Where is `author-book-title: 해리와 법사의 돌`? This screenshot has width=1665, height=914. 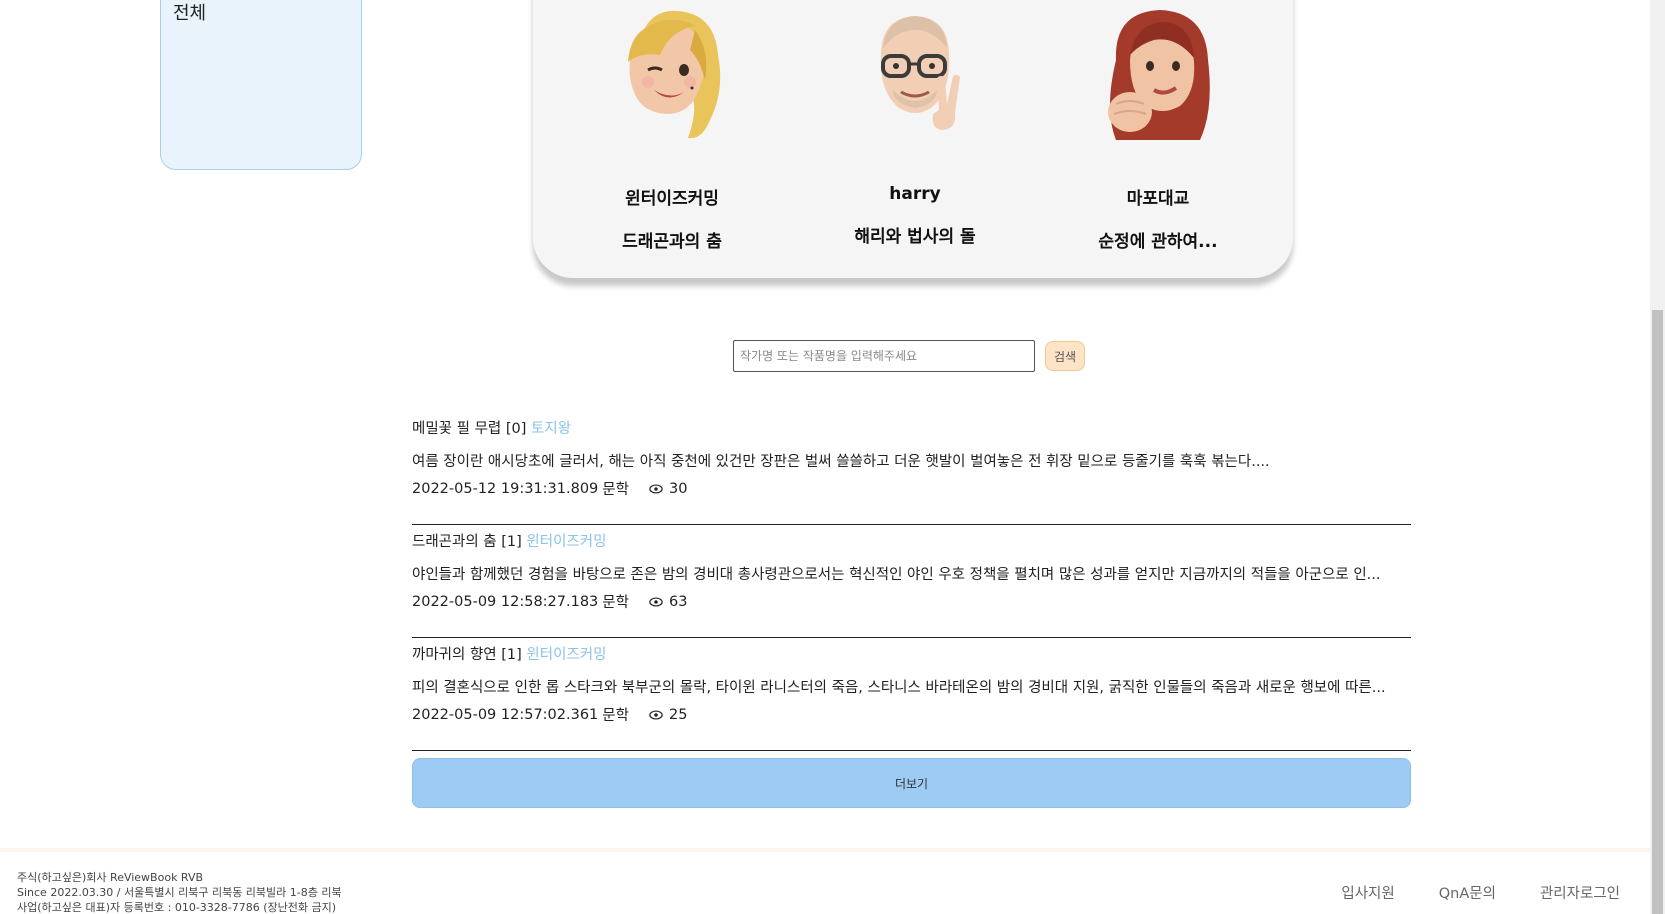 author-book-title: 해리와 법사의 돌 is located at coordinates (915, 237).